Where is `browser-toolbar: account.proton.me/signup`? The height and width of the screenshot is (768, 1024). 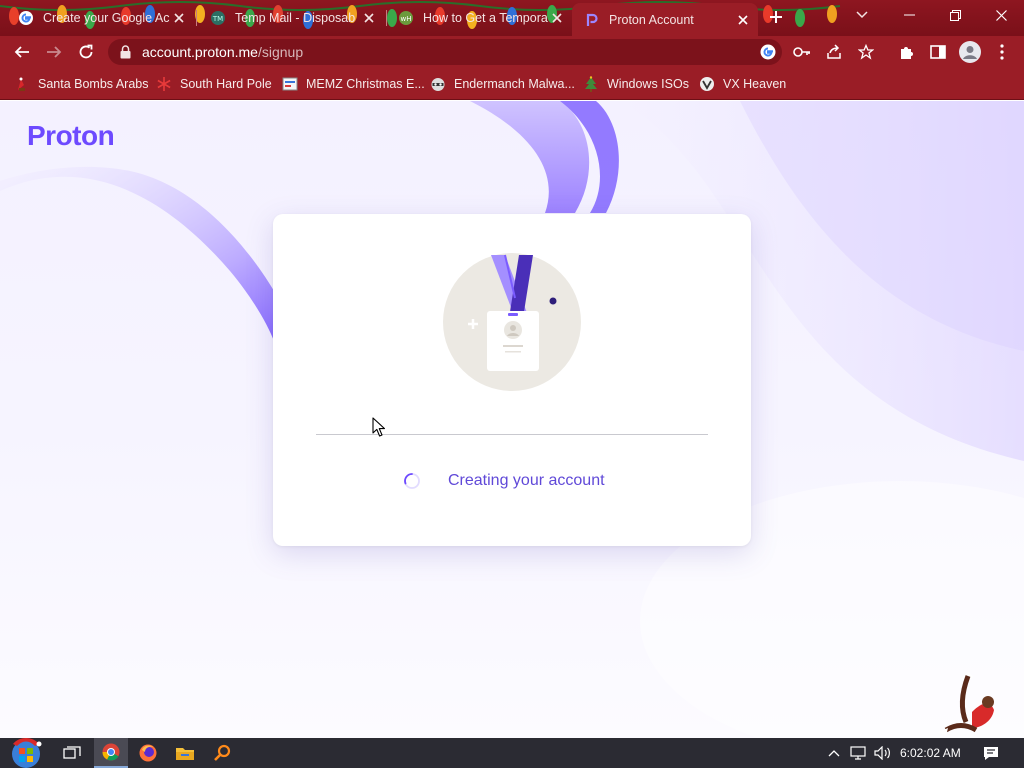 browser-toolbar: account.proton.me/signup is located at coordinates (512, 52).